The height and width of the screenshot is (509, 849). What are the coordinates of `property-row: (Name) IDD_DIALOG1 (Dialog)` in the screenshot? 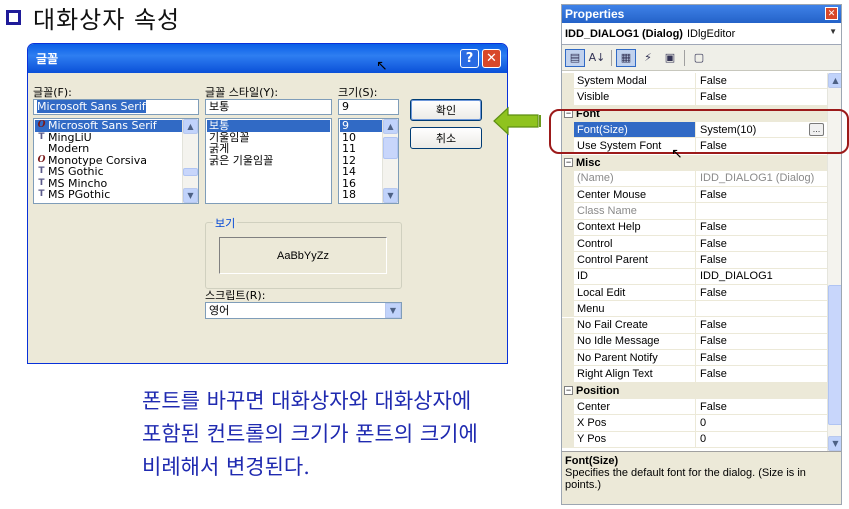 It's located at (694, 179).